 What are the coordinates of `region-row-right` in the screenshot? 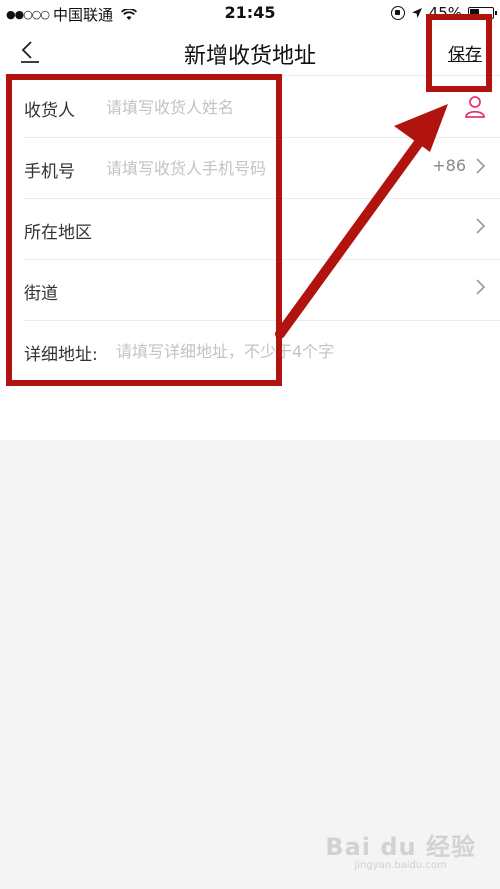 It's located at (480, 226).